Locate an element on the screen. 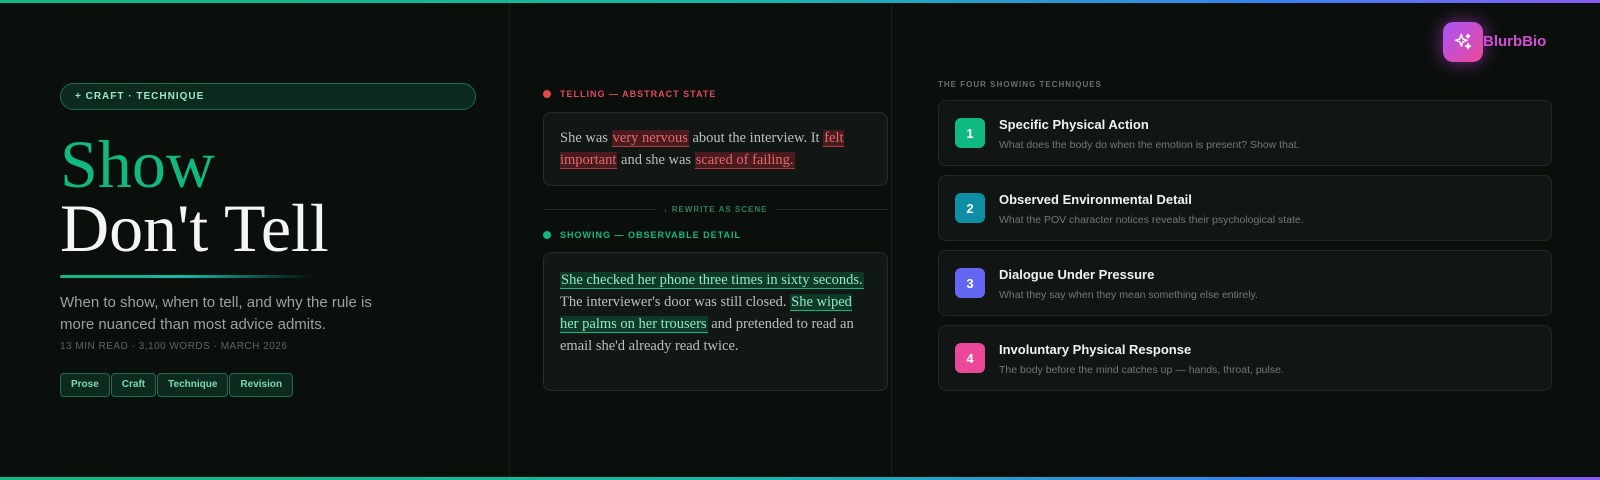 The height and width of the screenshot is (480, 1600). telling-label-text: TELLING — ABSTRACT STATE is located at coordinates (638, 94).